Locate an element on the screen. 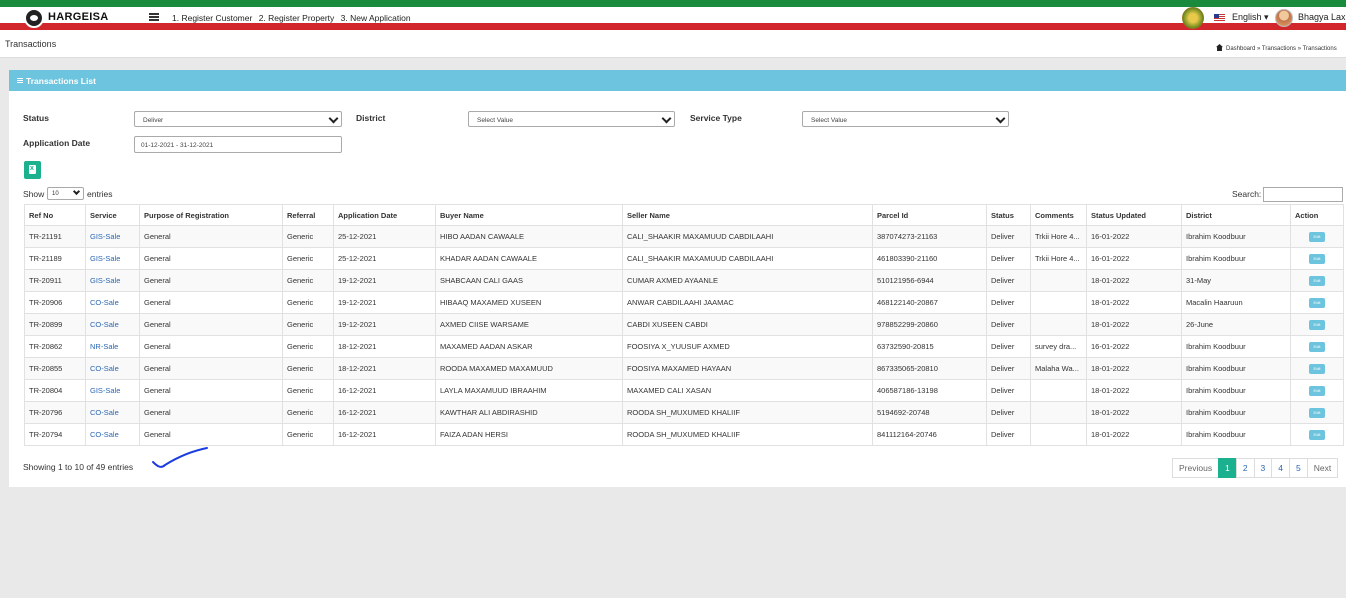 Image resolution: width=1346 pixels, height=598 pixels. pagination-page-button: 3 is located at coordinates (1263, 468).